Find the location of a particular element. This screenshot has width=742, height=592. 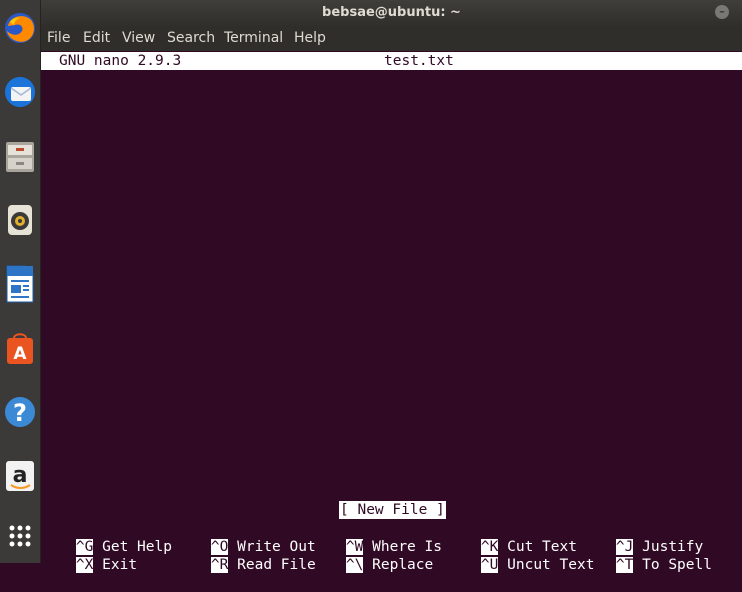

shortcut-read-file: ^R Read File is located at coordinates (246, 555).